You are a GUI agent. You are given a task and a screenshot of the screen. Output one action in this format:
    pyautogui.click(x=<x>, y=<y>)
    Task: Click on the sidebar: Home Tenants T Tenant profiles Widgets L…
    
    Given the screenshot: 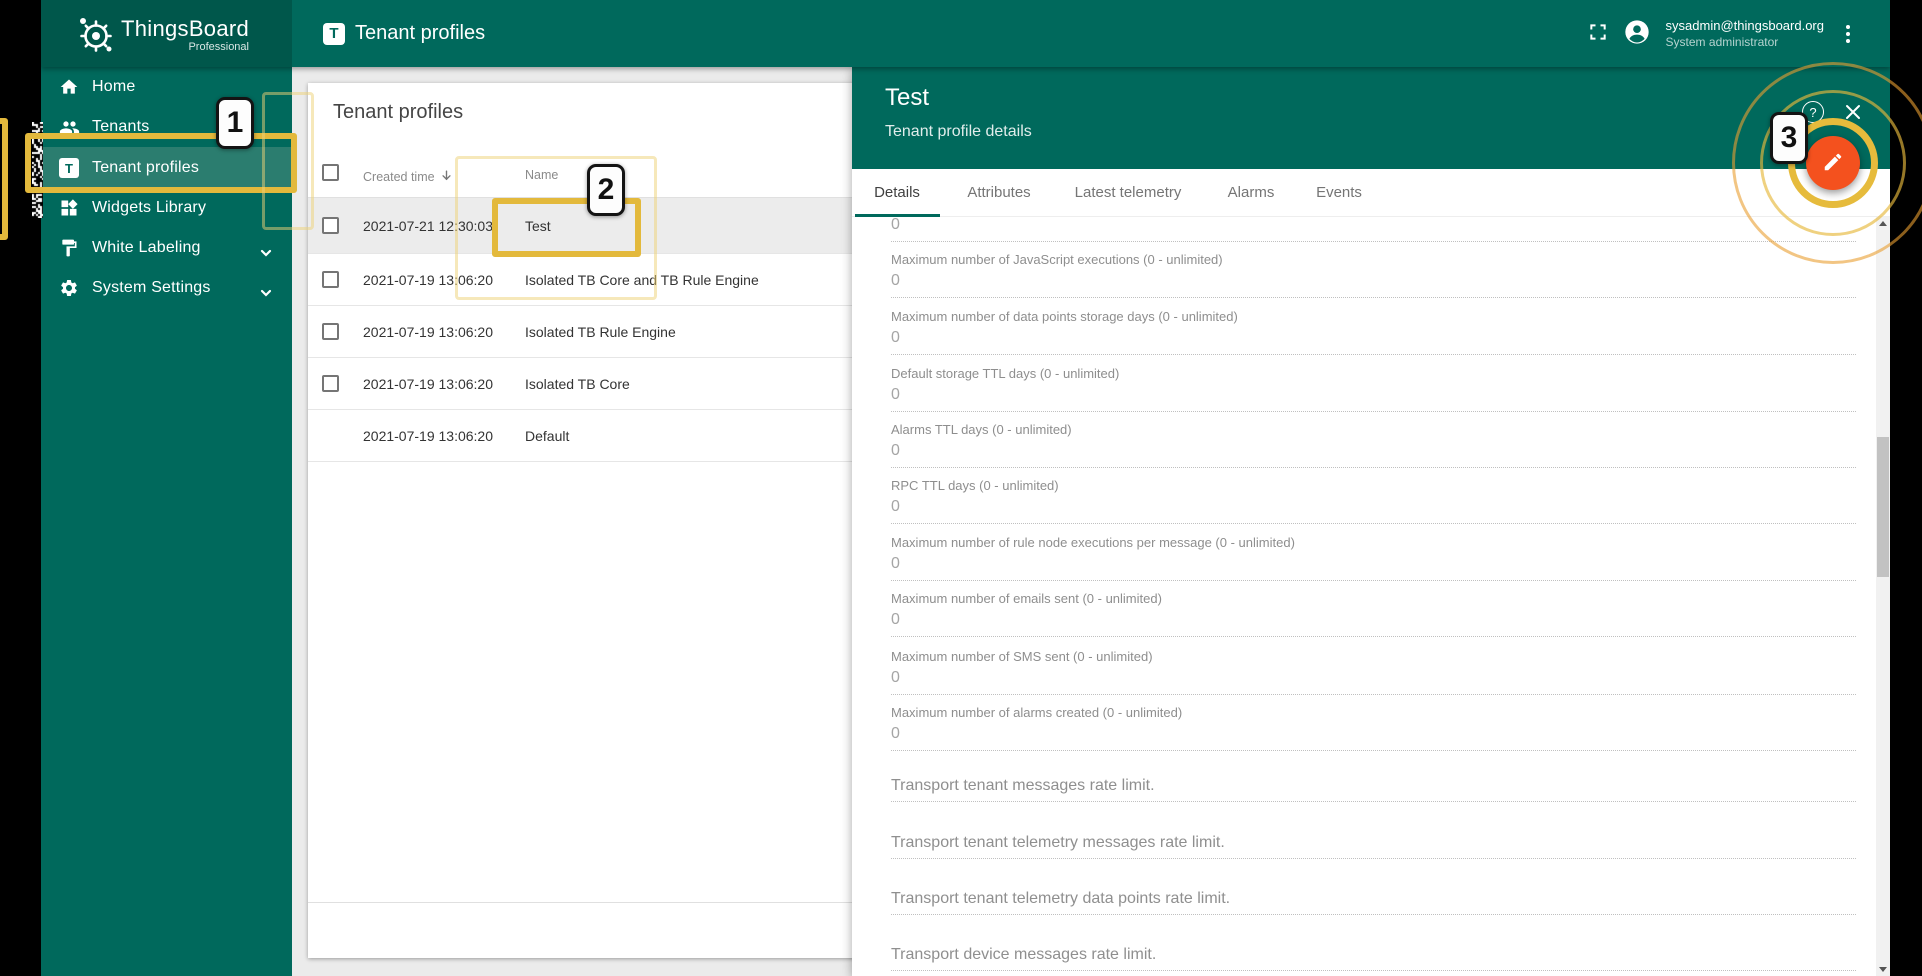 What is the action you would take?
    pyautogui.click(x=166, y=521)
    